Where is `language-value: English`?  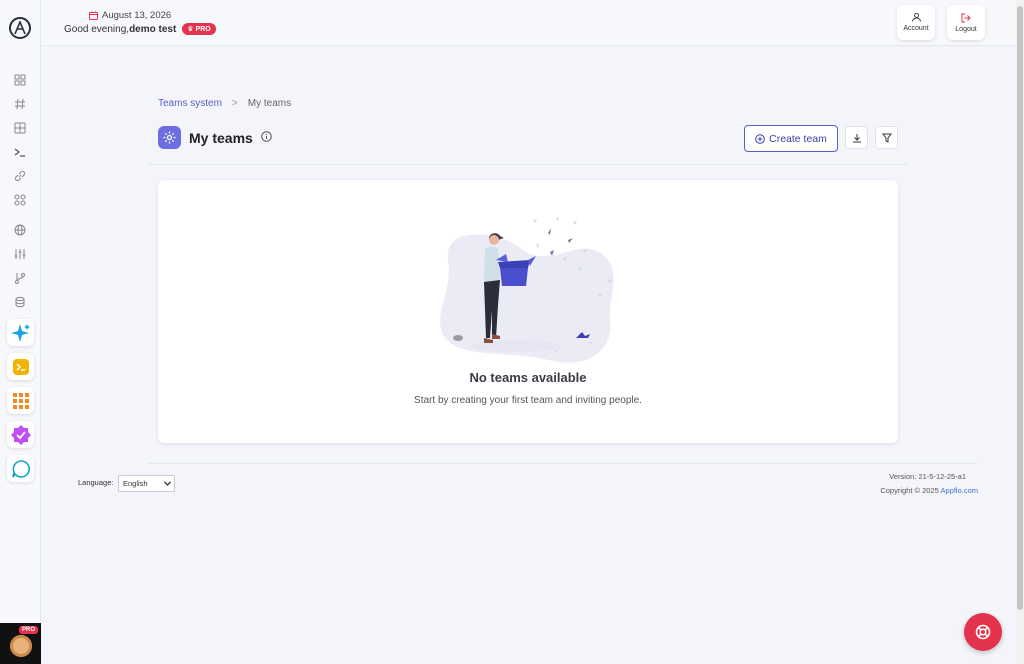 language-value: English is located at coordinates (135, 483).